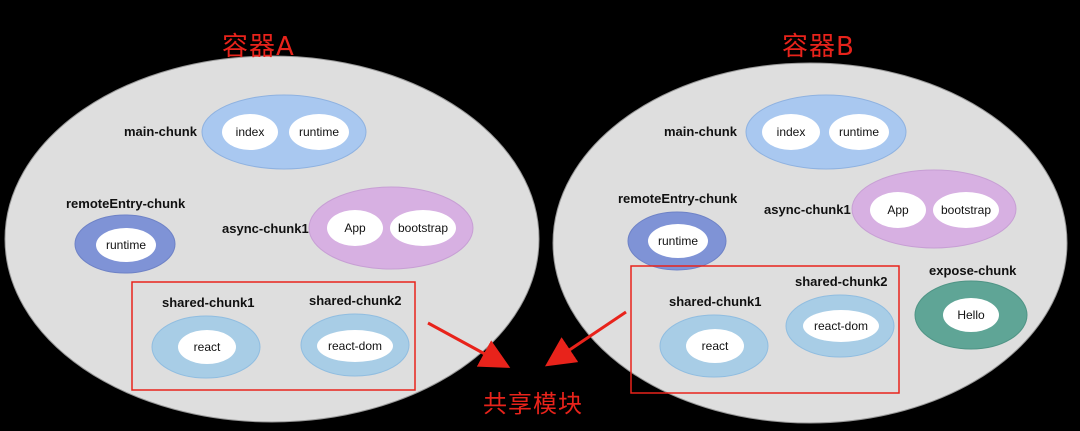 This screenshot has width=1080, height=431. What do you see at coordinates (250, 132) in the screenshot?
I see `a-module-index: index` at bounding box center [250, 132].